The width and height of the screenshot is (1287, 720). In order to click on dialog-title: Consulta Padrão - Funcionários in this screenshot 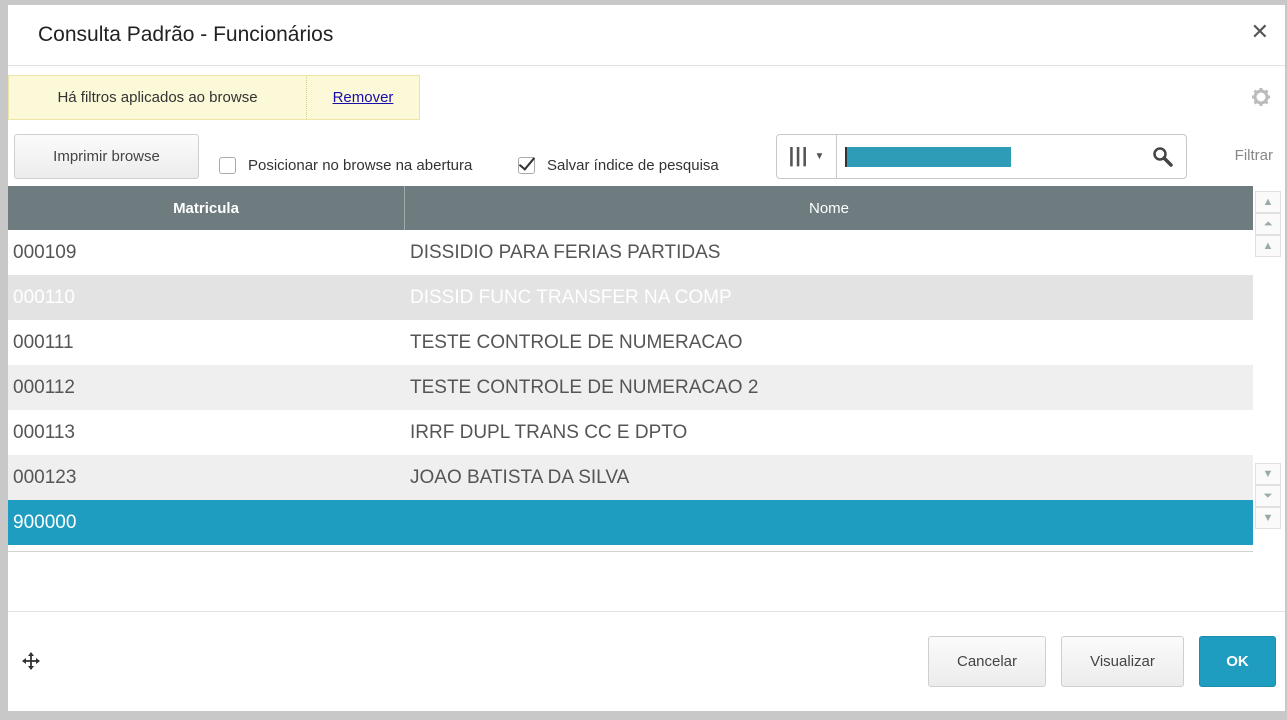, I will do `click(186, 34)`.